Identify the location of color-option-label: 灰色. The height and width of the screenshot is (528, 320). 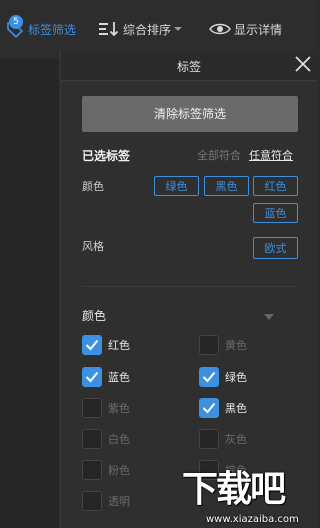
(236, 439).